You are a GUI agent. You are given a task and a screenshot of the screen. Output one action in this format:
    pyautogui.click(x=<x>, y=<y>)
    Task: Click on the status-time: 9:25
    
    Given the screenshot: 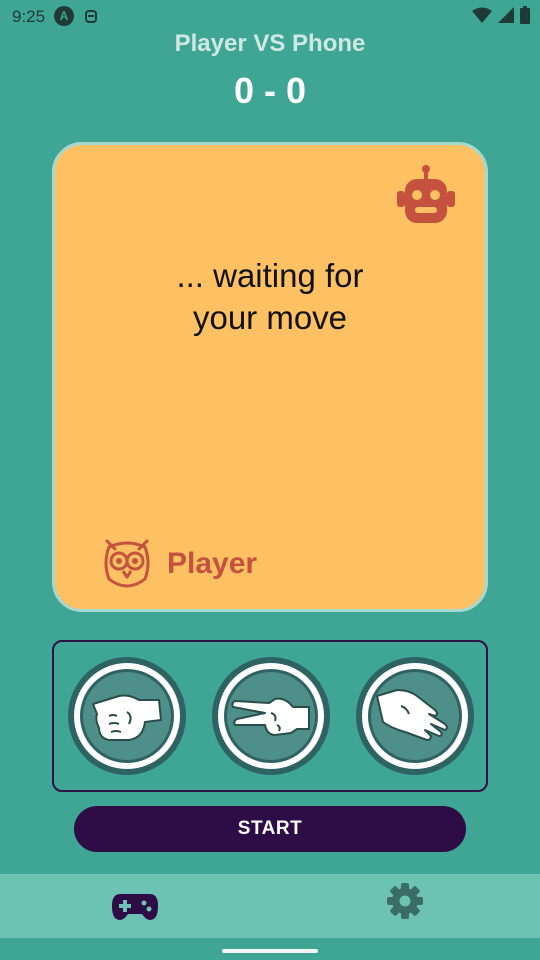 What is the action you would take?
    pyautogui.click(x=29, y=16)
    